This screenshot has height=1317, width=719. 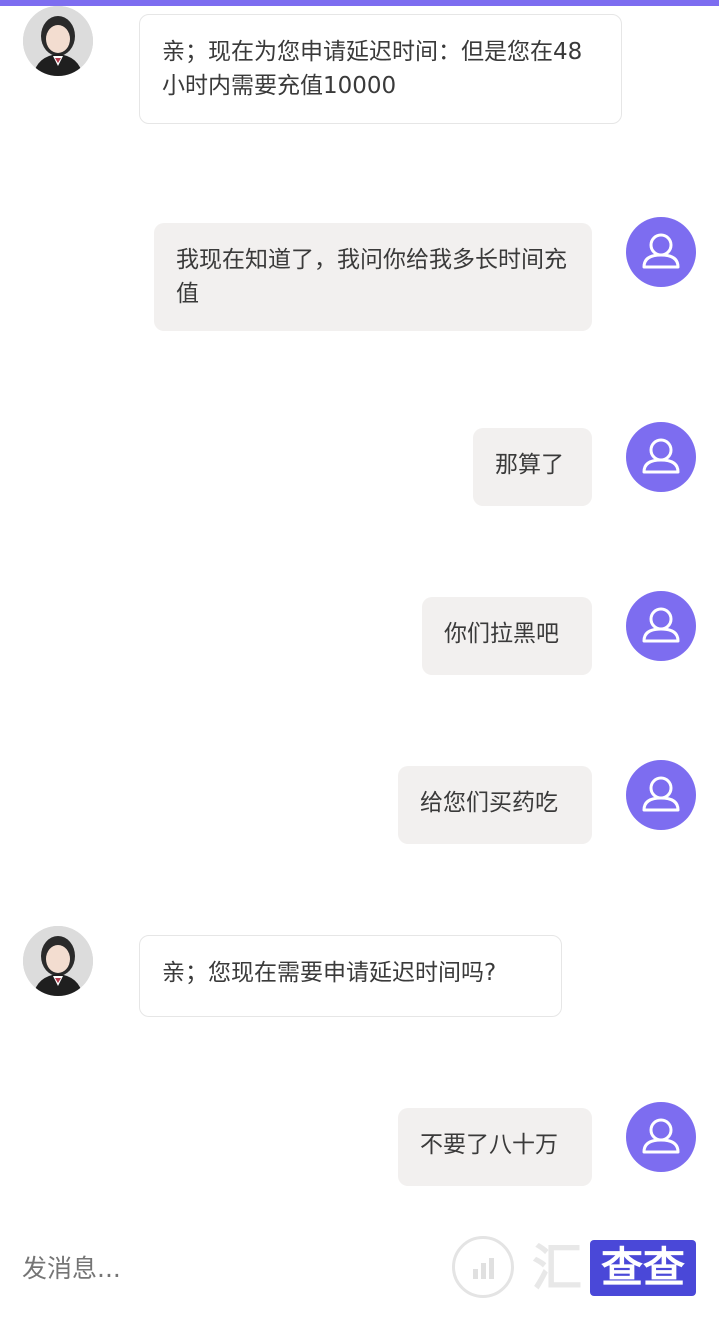 What do you see at coordinates (329, 973) in the screenshot?
I see `message-text: 亲；您现在需要申请延迟时间吗?` at bounding box center [329, 973].